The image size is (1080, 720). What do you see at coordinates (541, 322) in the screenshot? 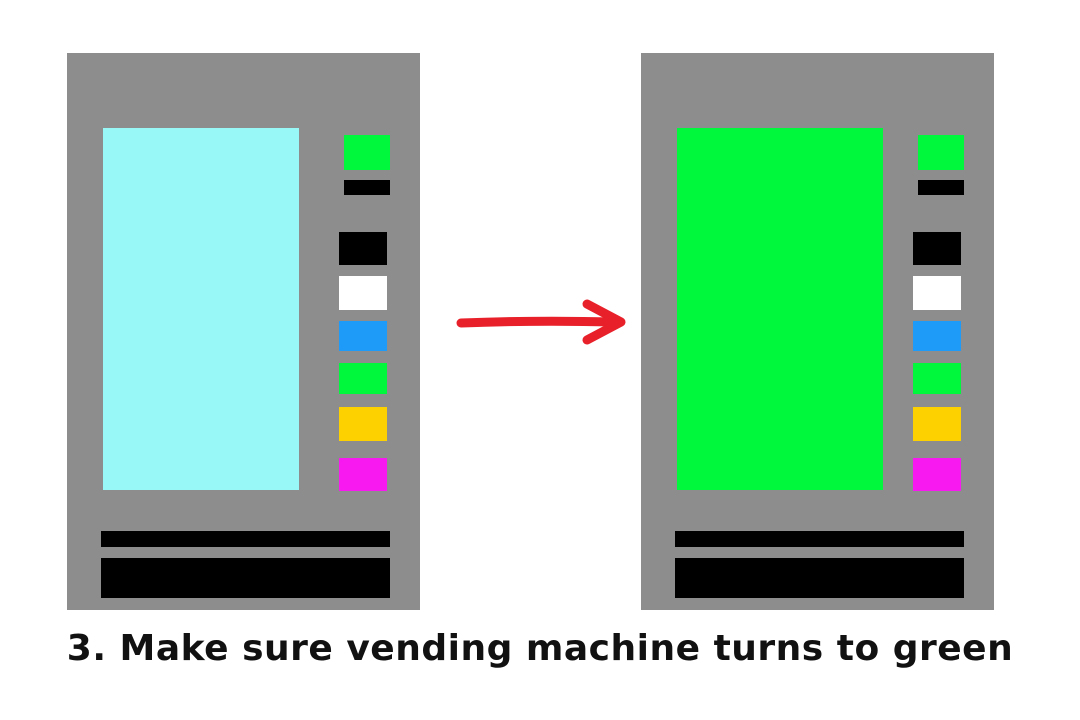
I see `right-arrow-icon` at bounding box center [541, 322].